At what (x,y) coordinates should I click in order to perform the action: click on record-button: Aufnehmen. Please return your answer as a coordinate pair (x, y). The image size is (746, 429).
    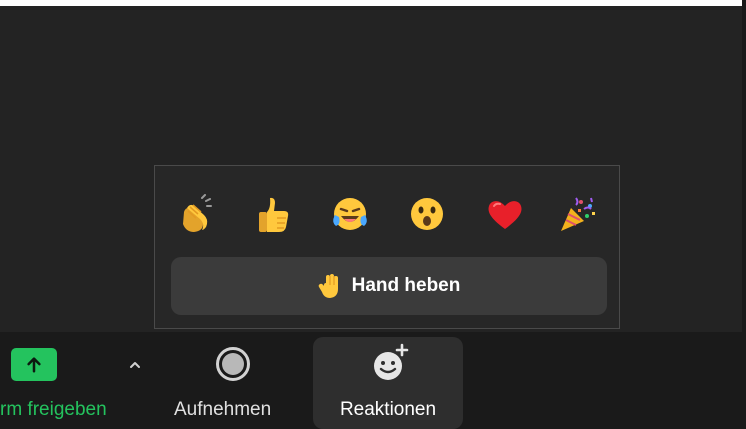
    Looking at the image, I should click on (236, 380).